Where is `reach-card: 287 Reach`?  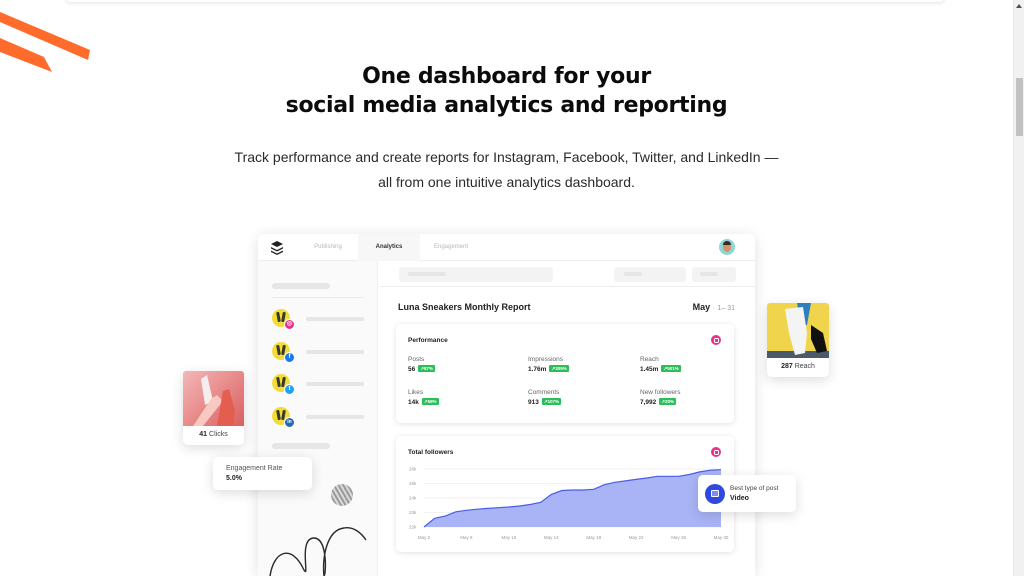
reach-card: 287 Reach is located at coordinates (798, 340).